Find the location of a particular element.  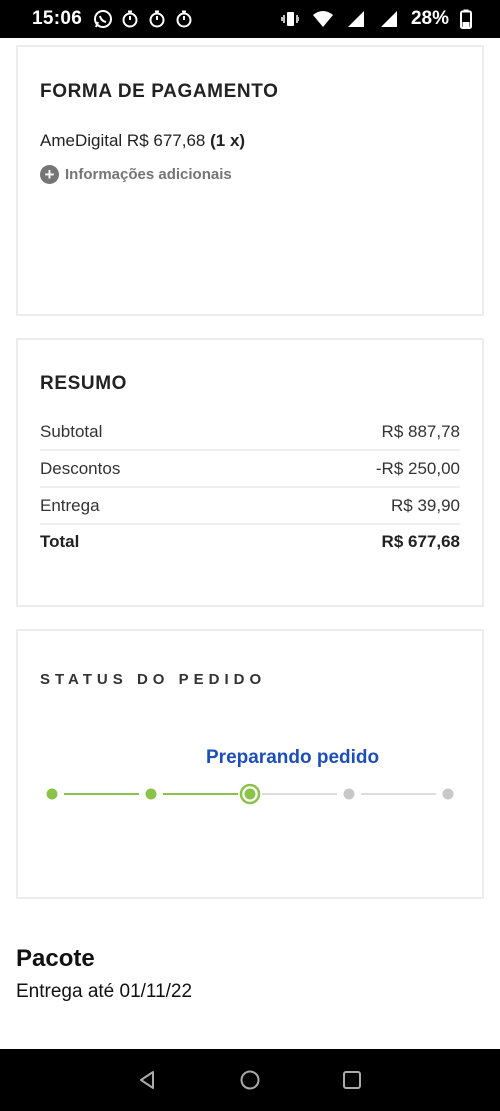

summary-value: R$ 887,78 is located at coordinates (420, 431).